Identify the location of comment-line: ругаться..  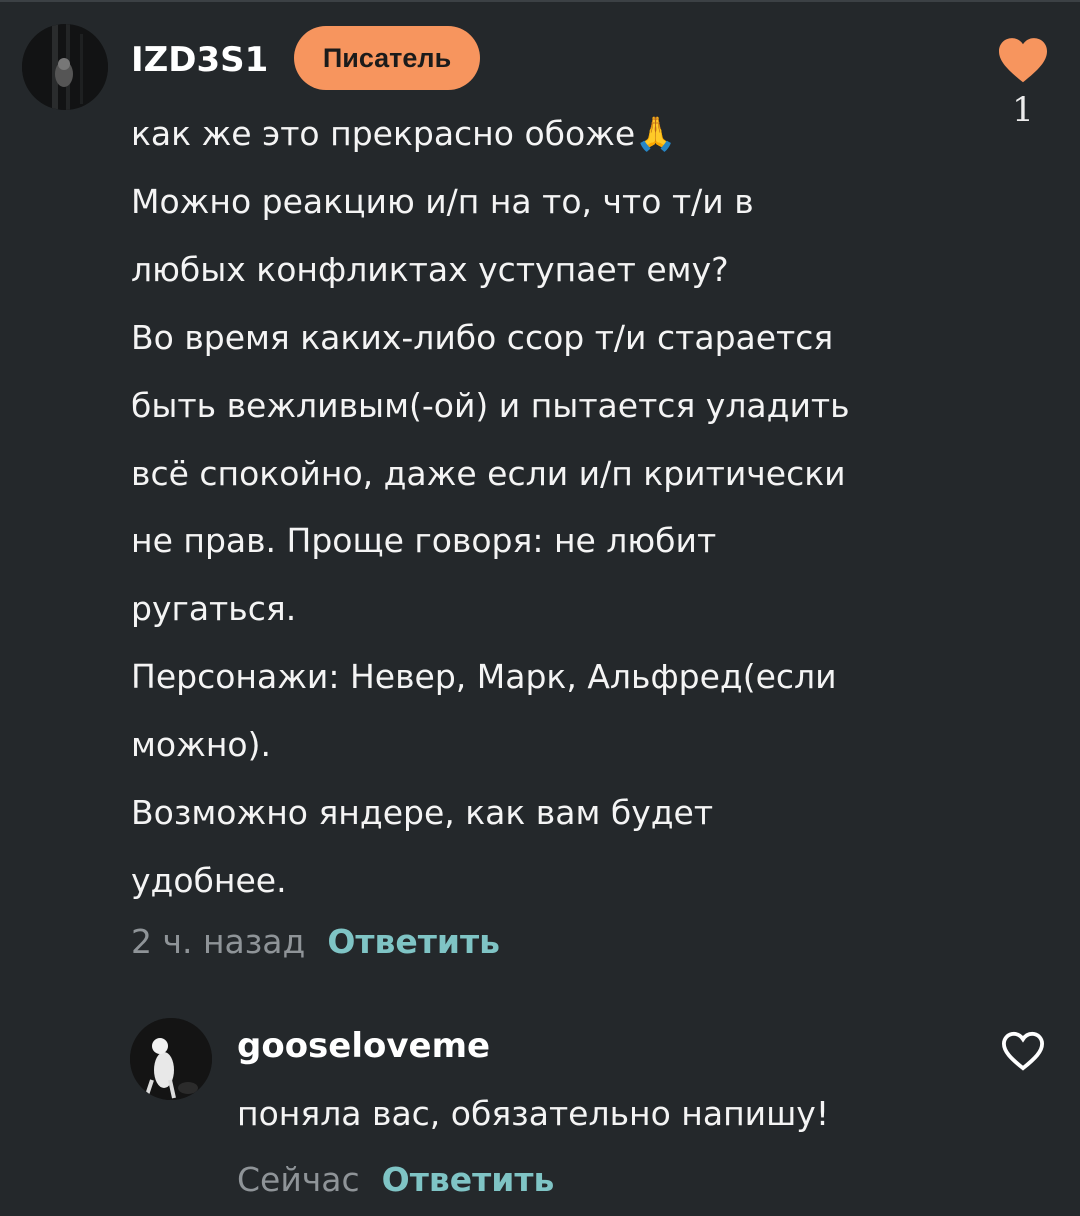
(214, 609).